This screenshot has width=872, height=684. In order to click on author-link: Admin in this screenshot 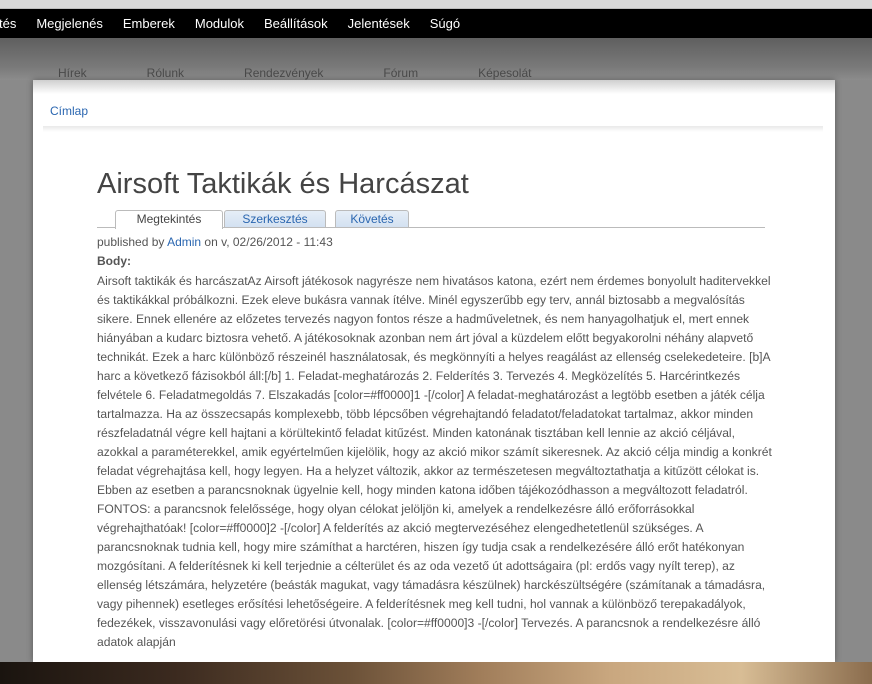, I will do `click(184, 242)`.